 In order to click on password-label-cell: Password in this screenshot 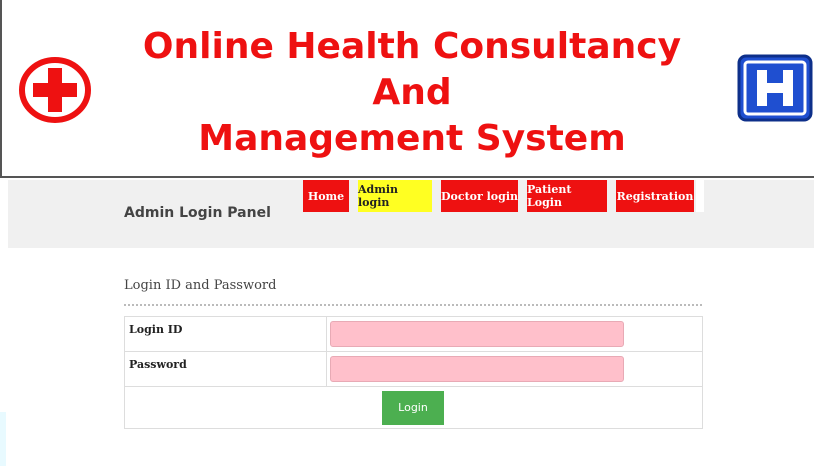, I will do `click(225, 369)`.